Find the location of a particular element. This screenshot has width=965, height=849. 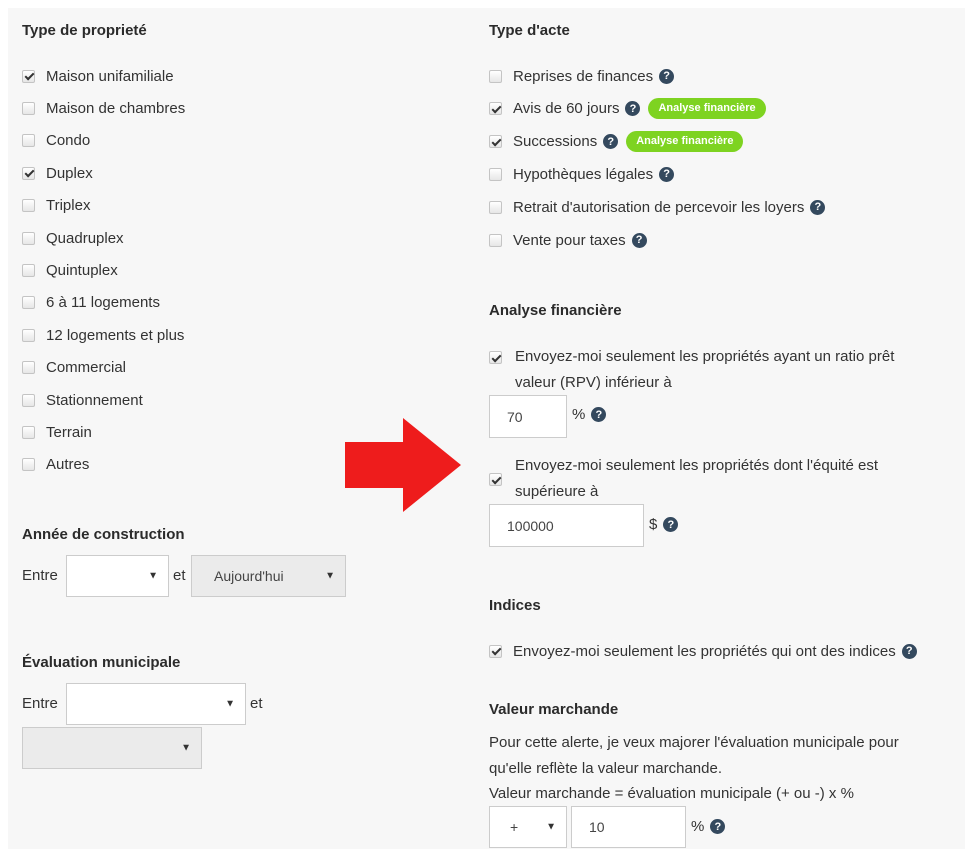

municipal-eval-and-label: et is located at coordinates (256, 703).